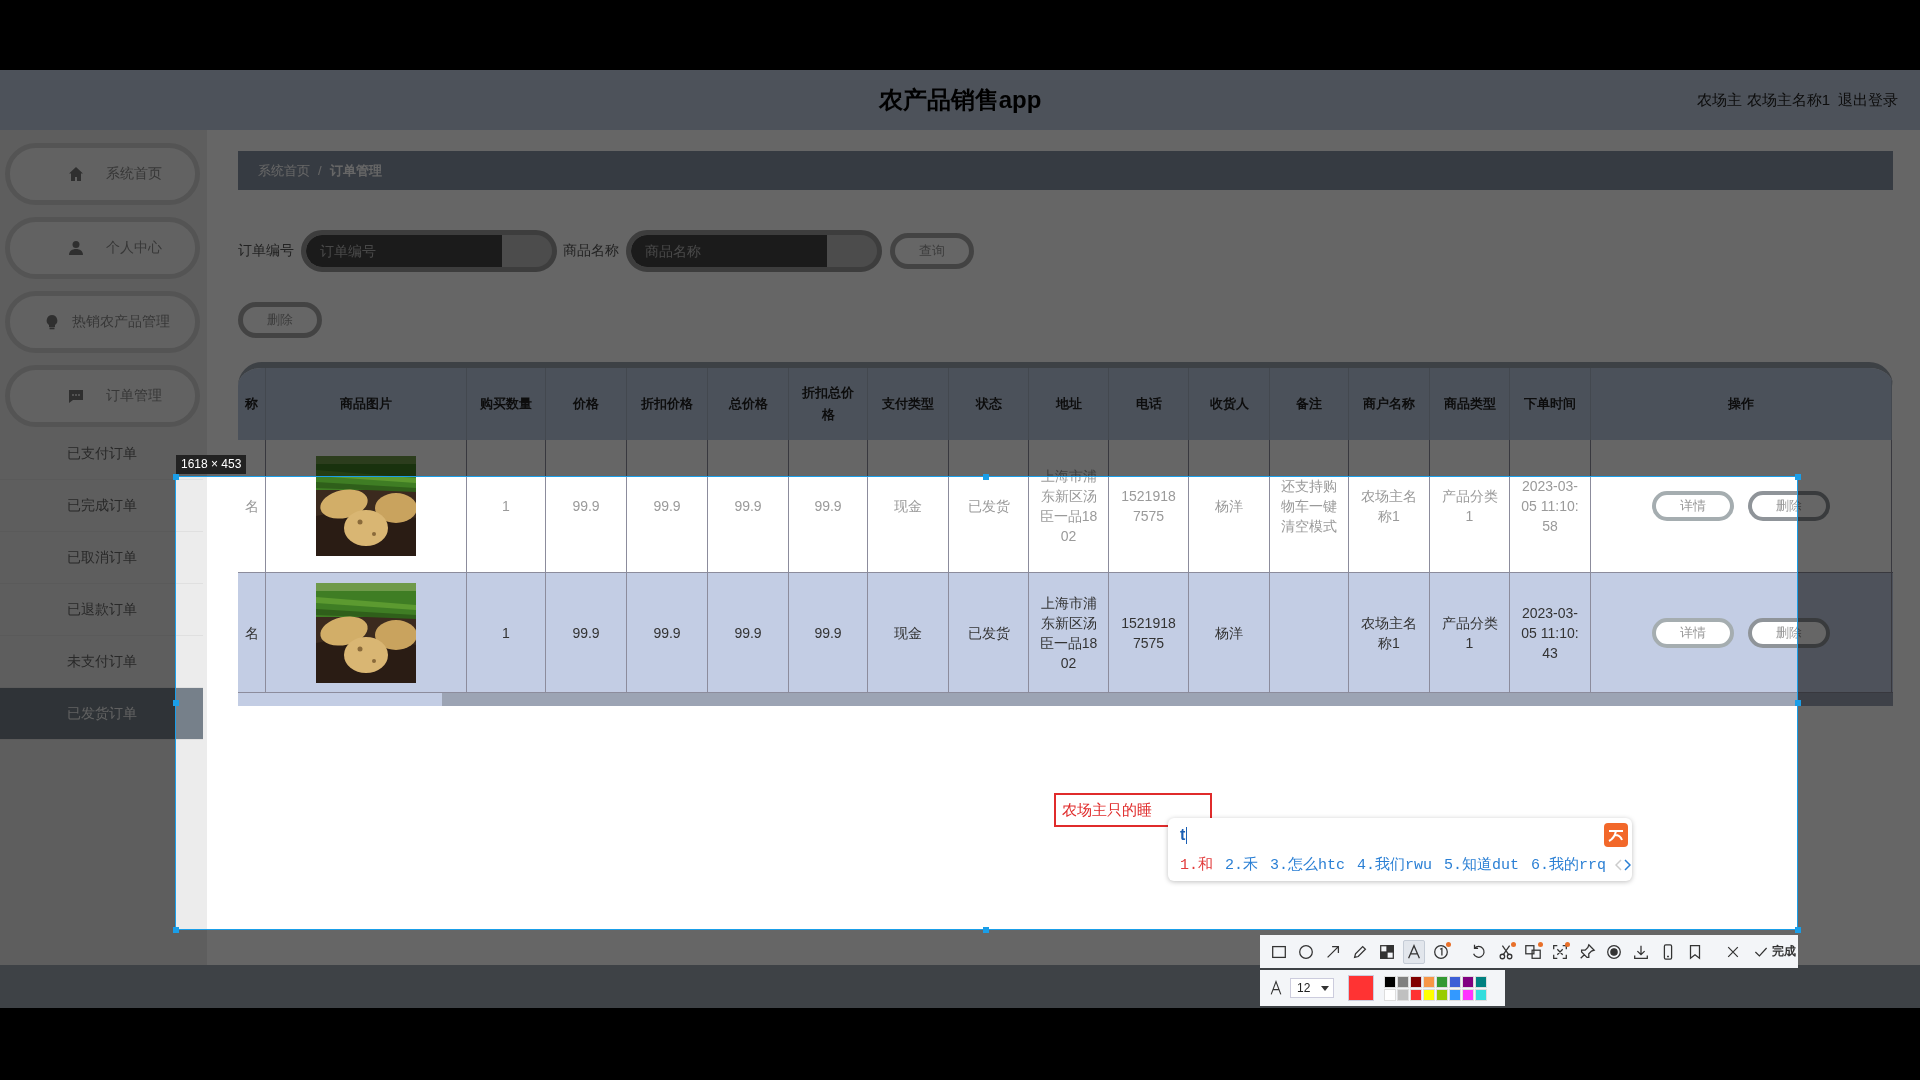  What do you see at coordinates (667, 404) in the screenshot?
I see `column-header: 折扣价格` at bounding box center [667, 404].